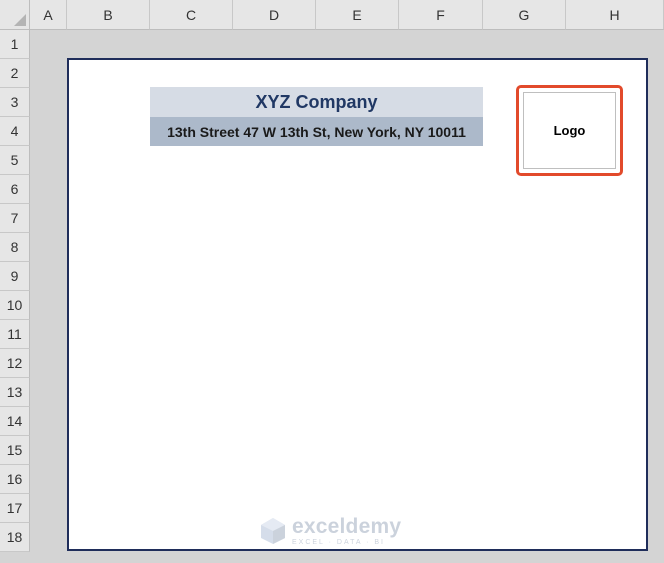  Describe the element at coordinates (15, 392) in the screenshot. I see `row-header-13: 13` at that location.